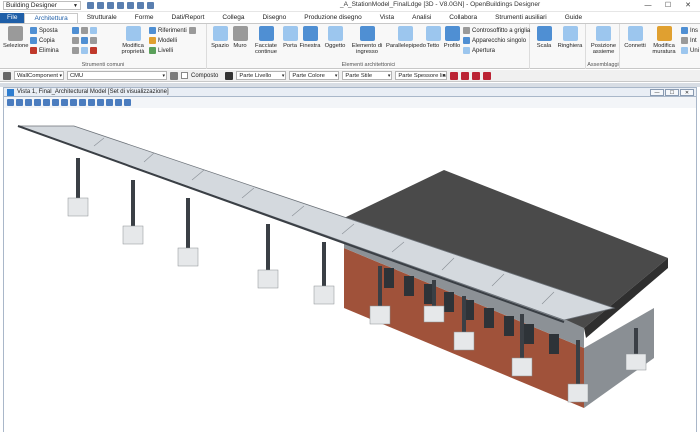 Image resolution: width=700 pixels, height=432 pixels. What do you see at coordinates (387, 18) in the screenshot?
I see `tab-vista: Vista` at bounding box center [387, 18].